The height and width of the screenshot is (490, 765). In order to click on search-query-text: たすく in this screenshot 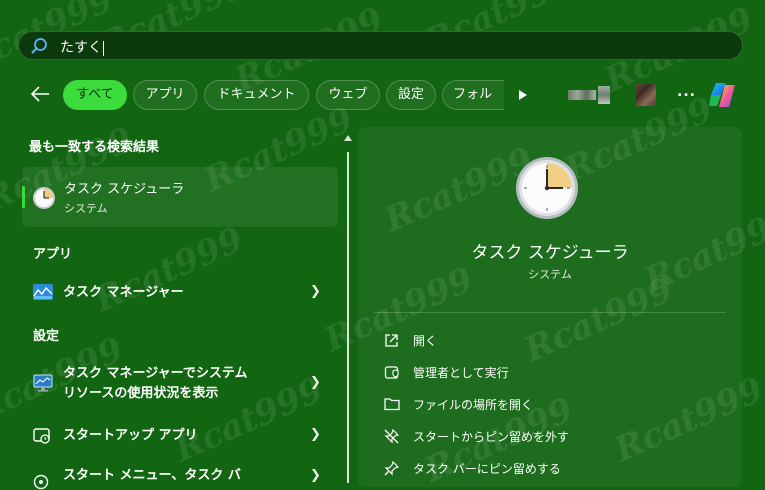, I will do `click(81, 48)`.